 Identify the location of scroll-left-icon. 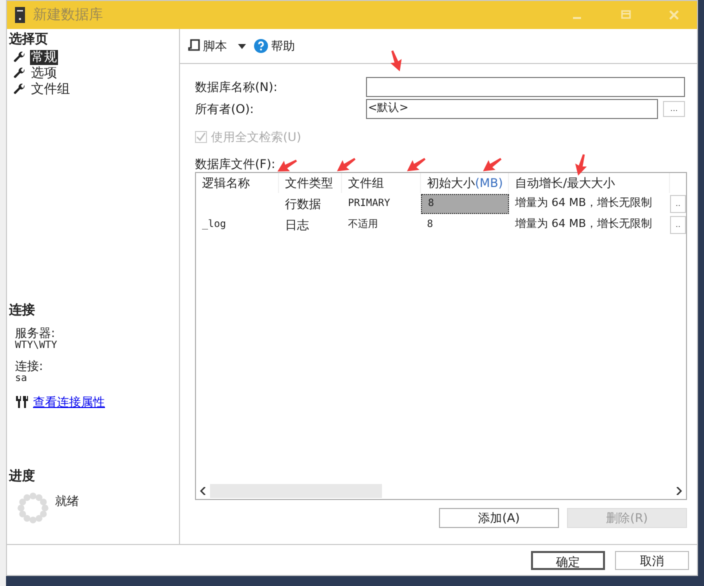
(203, 491).